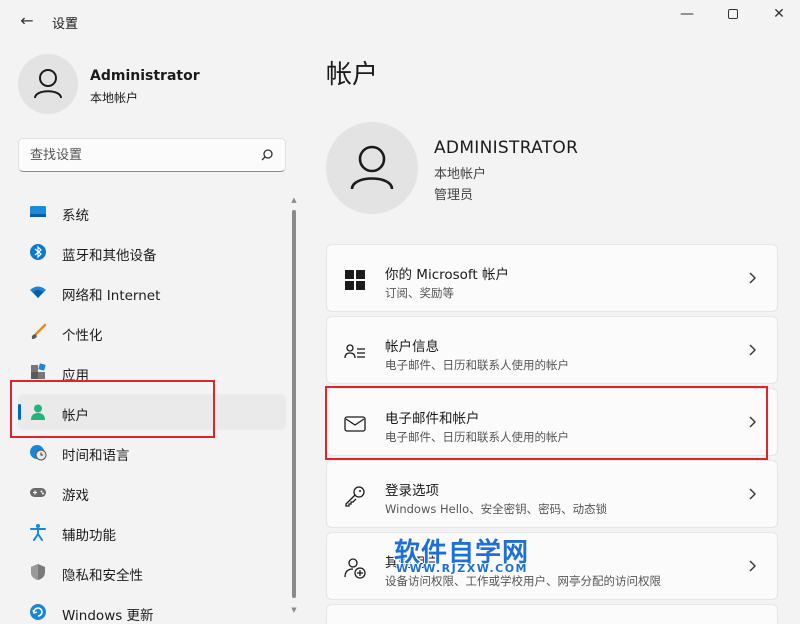 The image size is (800, 624). I want to click on account-avatar, so click(372, 168).